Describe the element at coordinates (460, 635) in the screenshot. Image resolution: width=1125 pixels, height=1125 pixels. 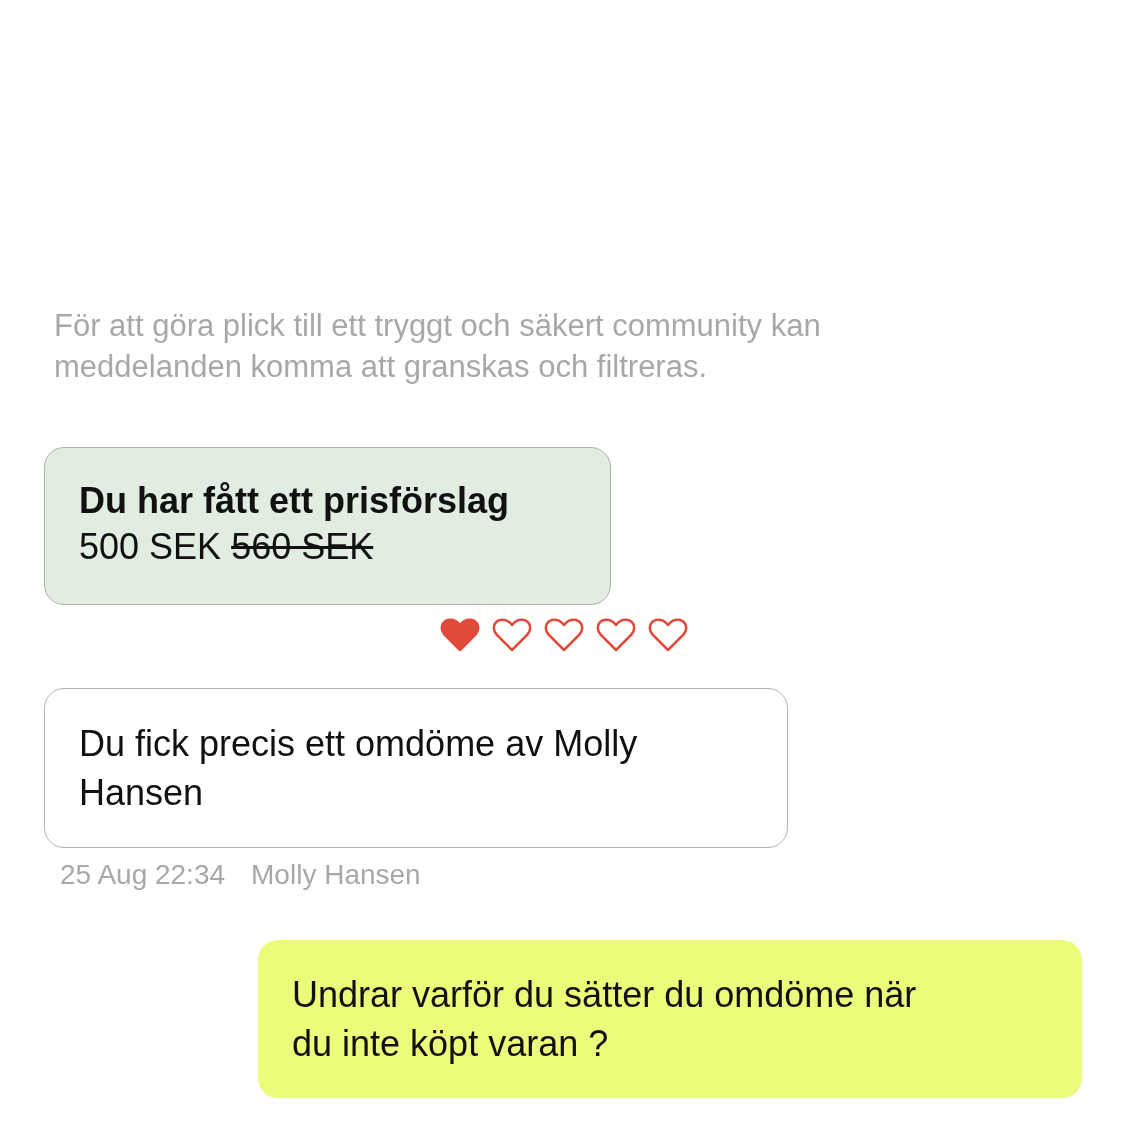
I see `filled-heart-icon` at that location.